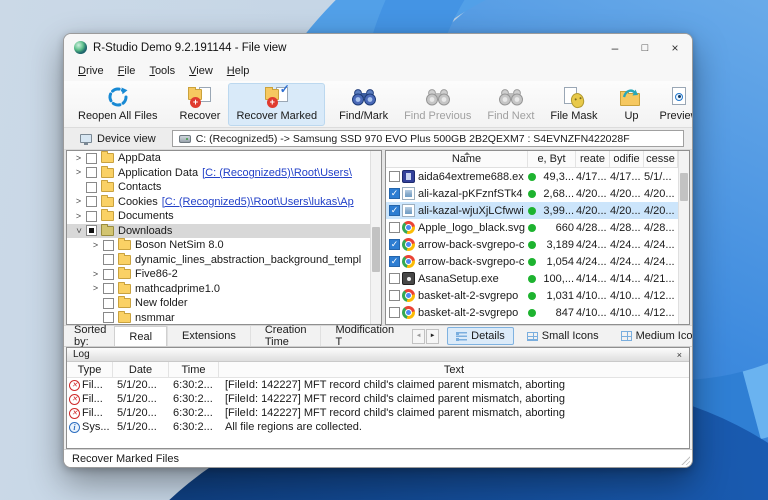  Describe the element at coordinates (224, 245) in the screenshot. I see `tree-row: > Boson NetSim 8.0` at that location.